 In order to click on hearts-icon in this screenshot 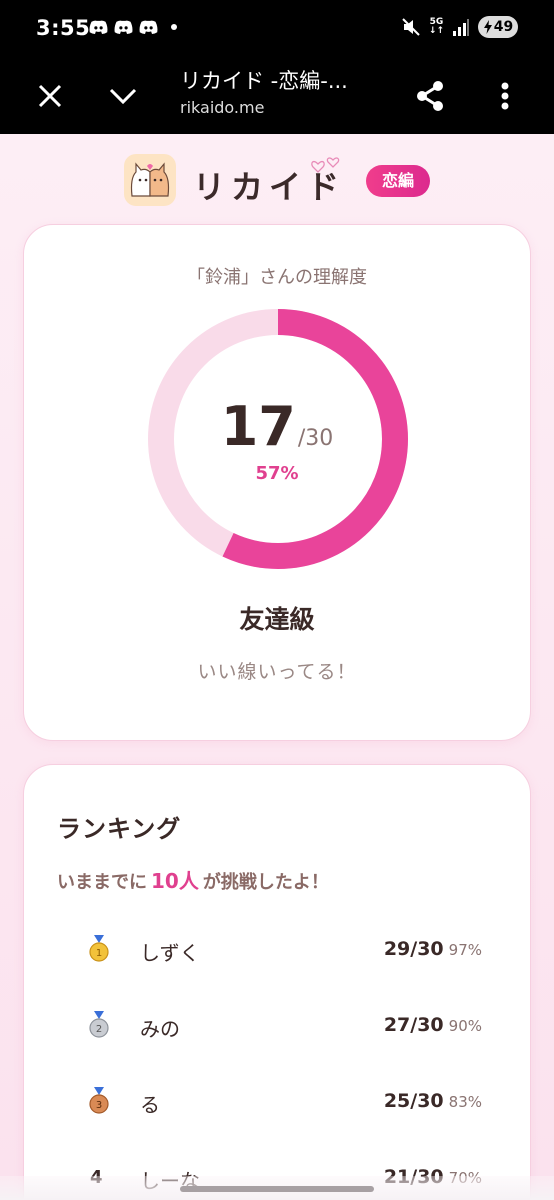, I will do `click(325, 165)`.